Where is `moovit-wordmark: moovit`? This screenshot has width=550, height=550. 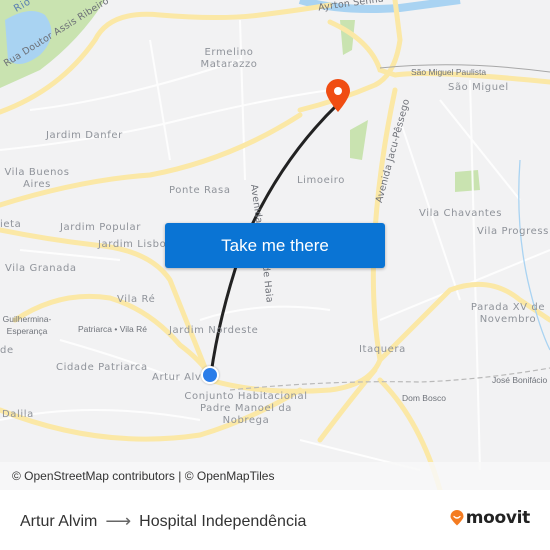
moovit-wordmark: moovit is located at coordinates (498, 518).